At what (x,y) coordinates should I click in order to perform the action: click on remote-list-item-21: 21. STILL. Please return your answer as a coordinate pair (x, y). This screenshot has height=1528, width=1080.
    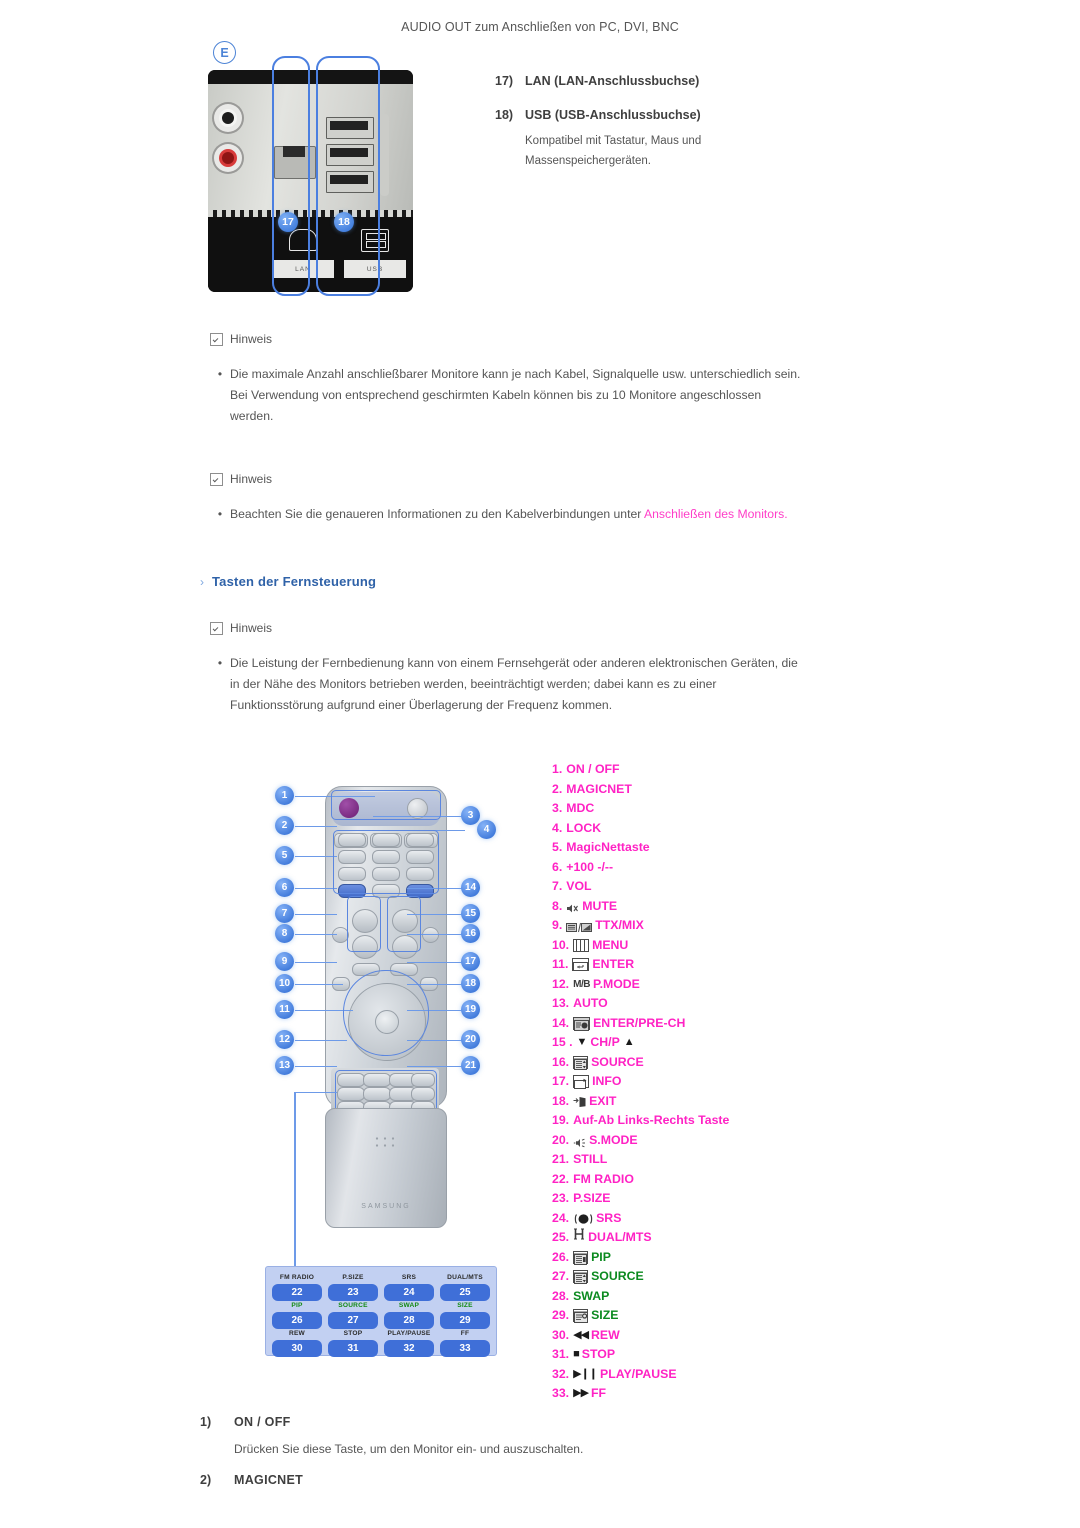
    Looking at the image, I should click on (717, 1160).